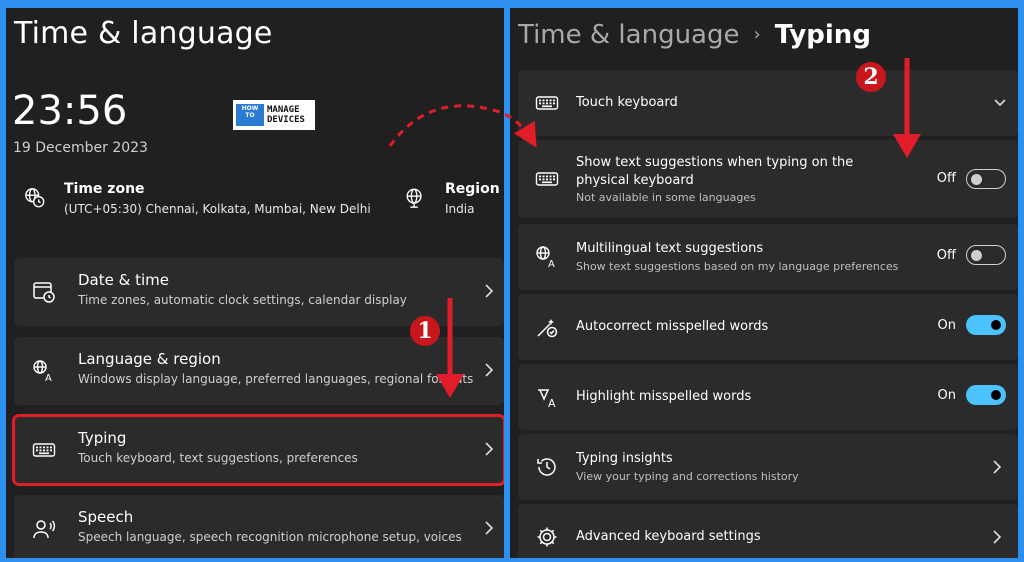 The image size is (1024, 562). What do you see at coordinates (986, 325) in the screenshot?
I see `autocorrect-toggle` at bounding box center [986, 325].